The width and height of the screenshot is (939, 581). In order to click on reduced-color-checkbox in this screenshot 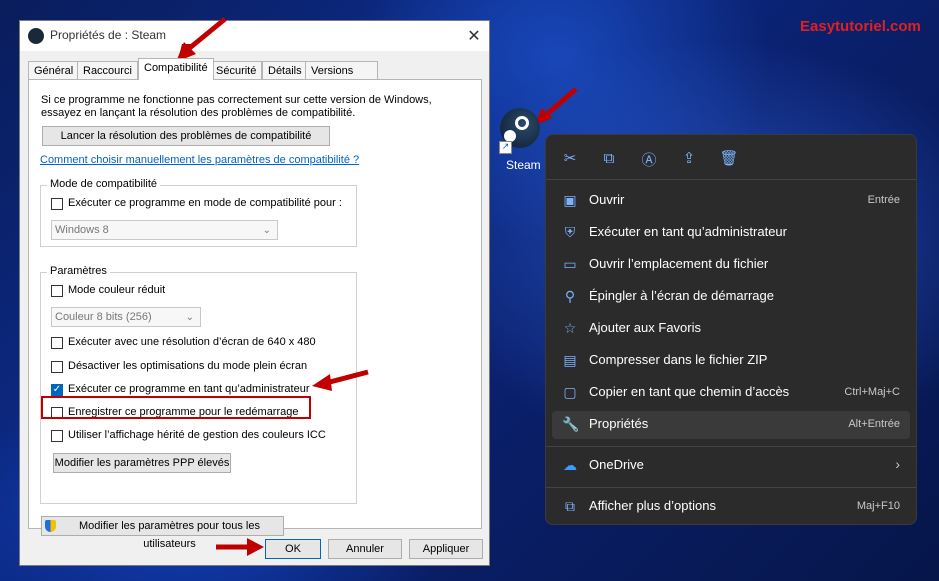, I will do `click(57, 291)`.